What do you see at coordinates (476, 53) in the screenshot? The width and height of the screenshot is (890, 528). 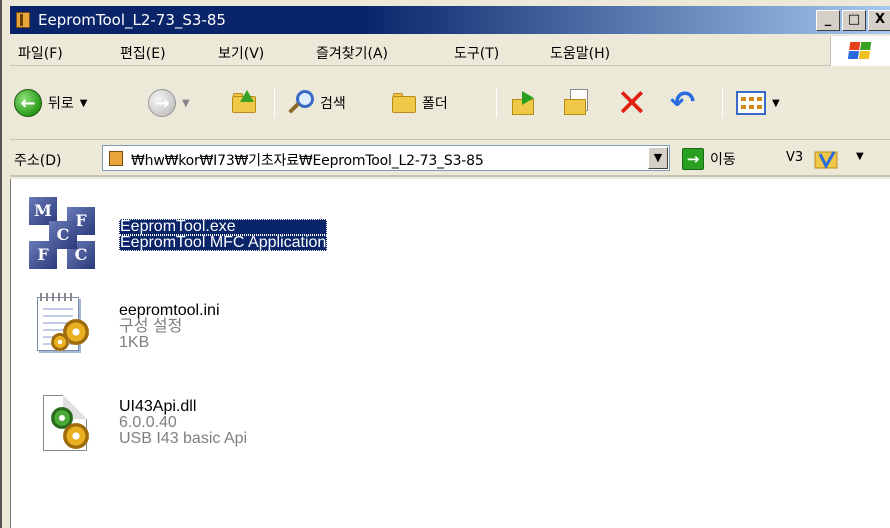 I see `menu-tools: 도구(T)` at bounding box center [476, 53].